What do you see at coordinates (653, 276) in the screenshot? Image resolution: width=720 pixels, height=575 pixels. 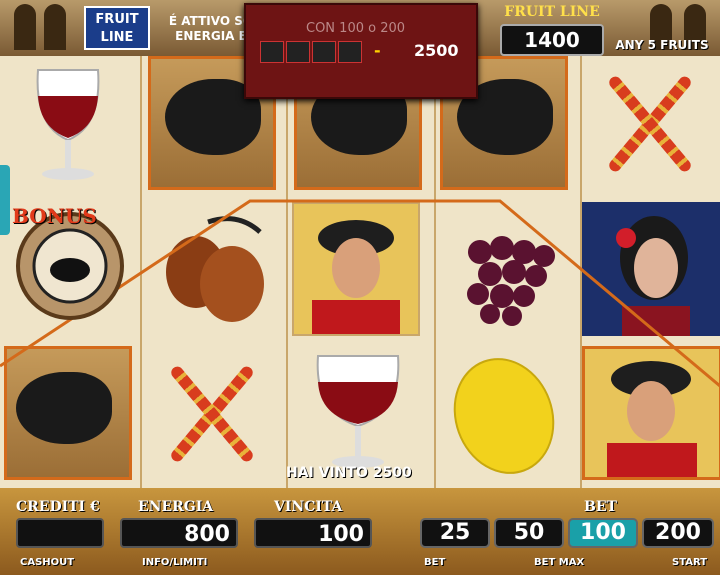 I see `flamenco-woman-icon` at bounding box center [653, 276].